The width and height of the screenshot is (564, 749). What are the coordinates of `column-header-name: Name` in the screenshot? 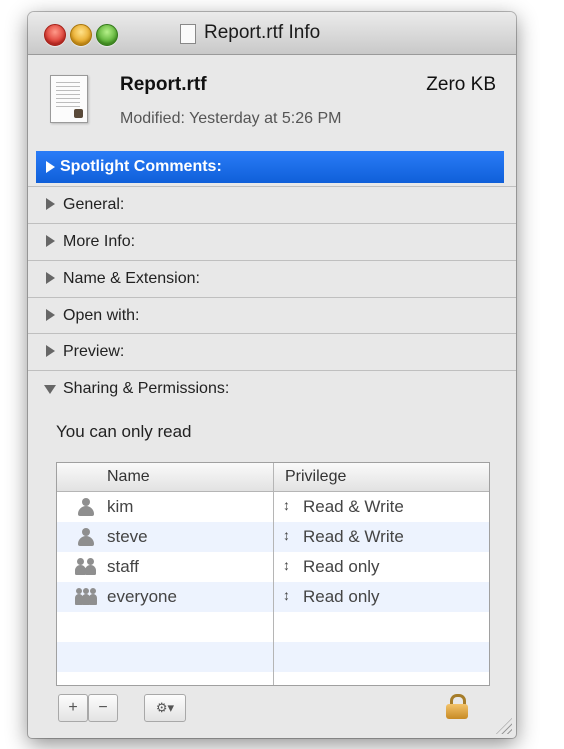 It's located at (128, 477).